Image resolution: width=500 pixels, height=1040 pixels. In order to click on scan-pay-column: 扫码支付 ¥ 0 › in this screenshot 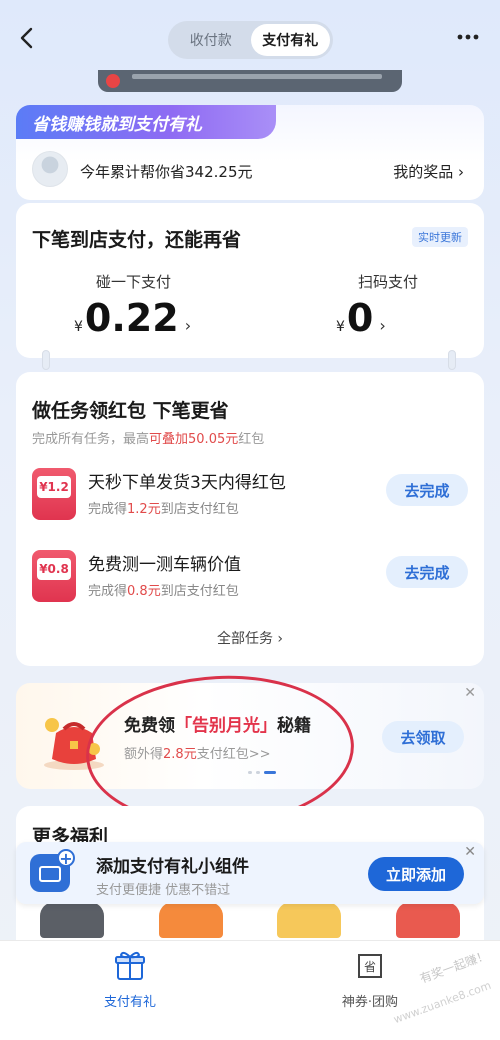, I will do `click(418, 305)`.